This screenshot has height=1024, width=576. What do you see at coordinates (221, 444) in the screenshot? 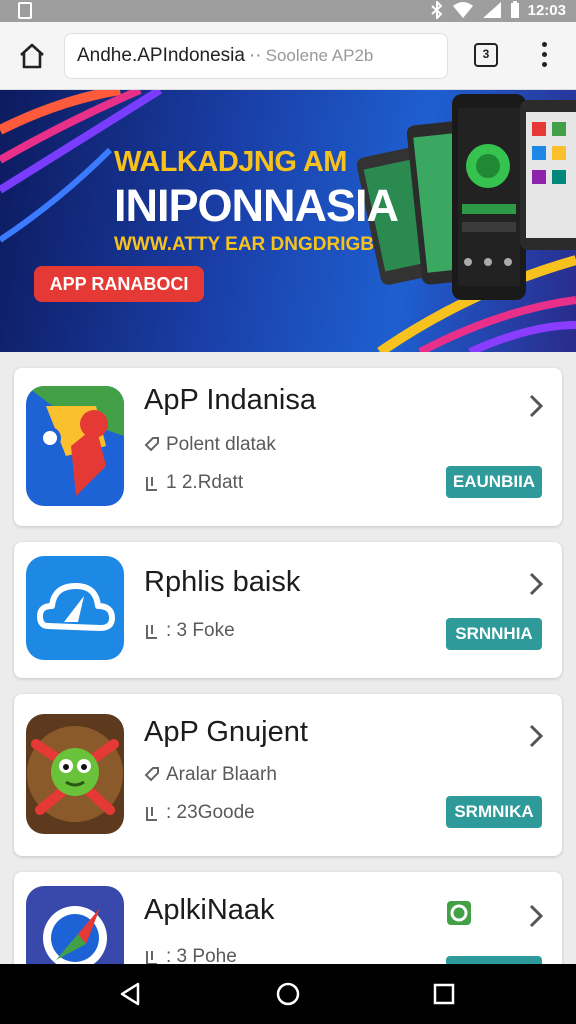
I see `app-category-text: Polent dlatak` at bounding box center [221, 444].